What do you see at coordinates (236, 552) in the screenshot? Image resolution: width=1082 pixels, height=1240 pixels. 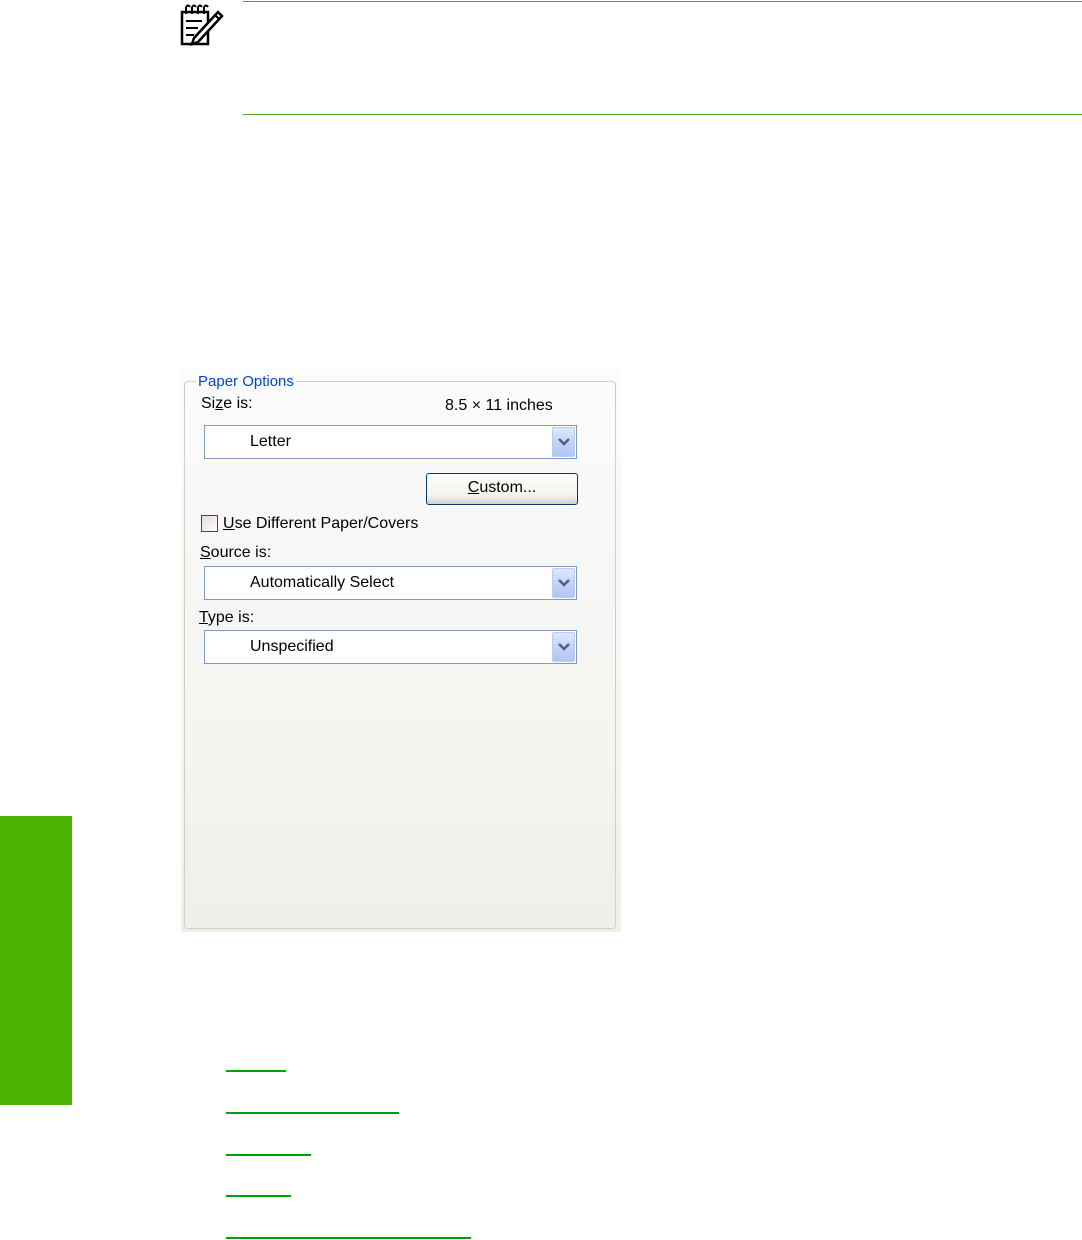 I see `source-label: Source is:` at bounding box center [236, 552].